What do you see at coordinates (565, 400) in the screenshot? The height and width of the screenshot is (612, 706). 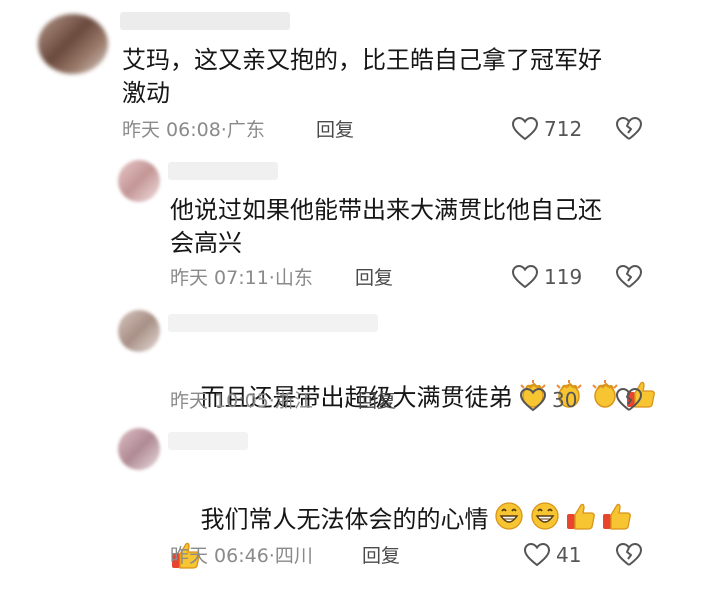 I see `like-count: 30` at bounding box center [565, 400].